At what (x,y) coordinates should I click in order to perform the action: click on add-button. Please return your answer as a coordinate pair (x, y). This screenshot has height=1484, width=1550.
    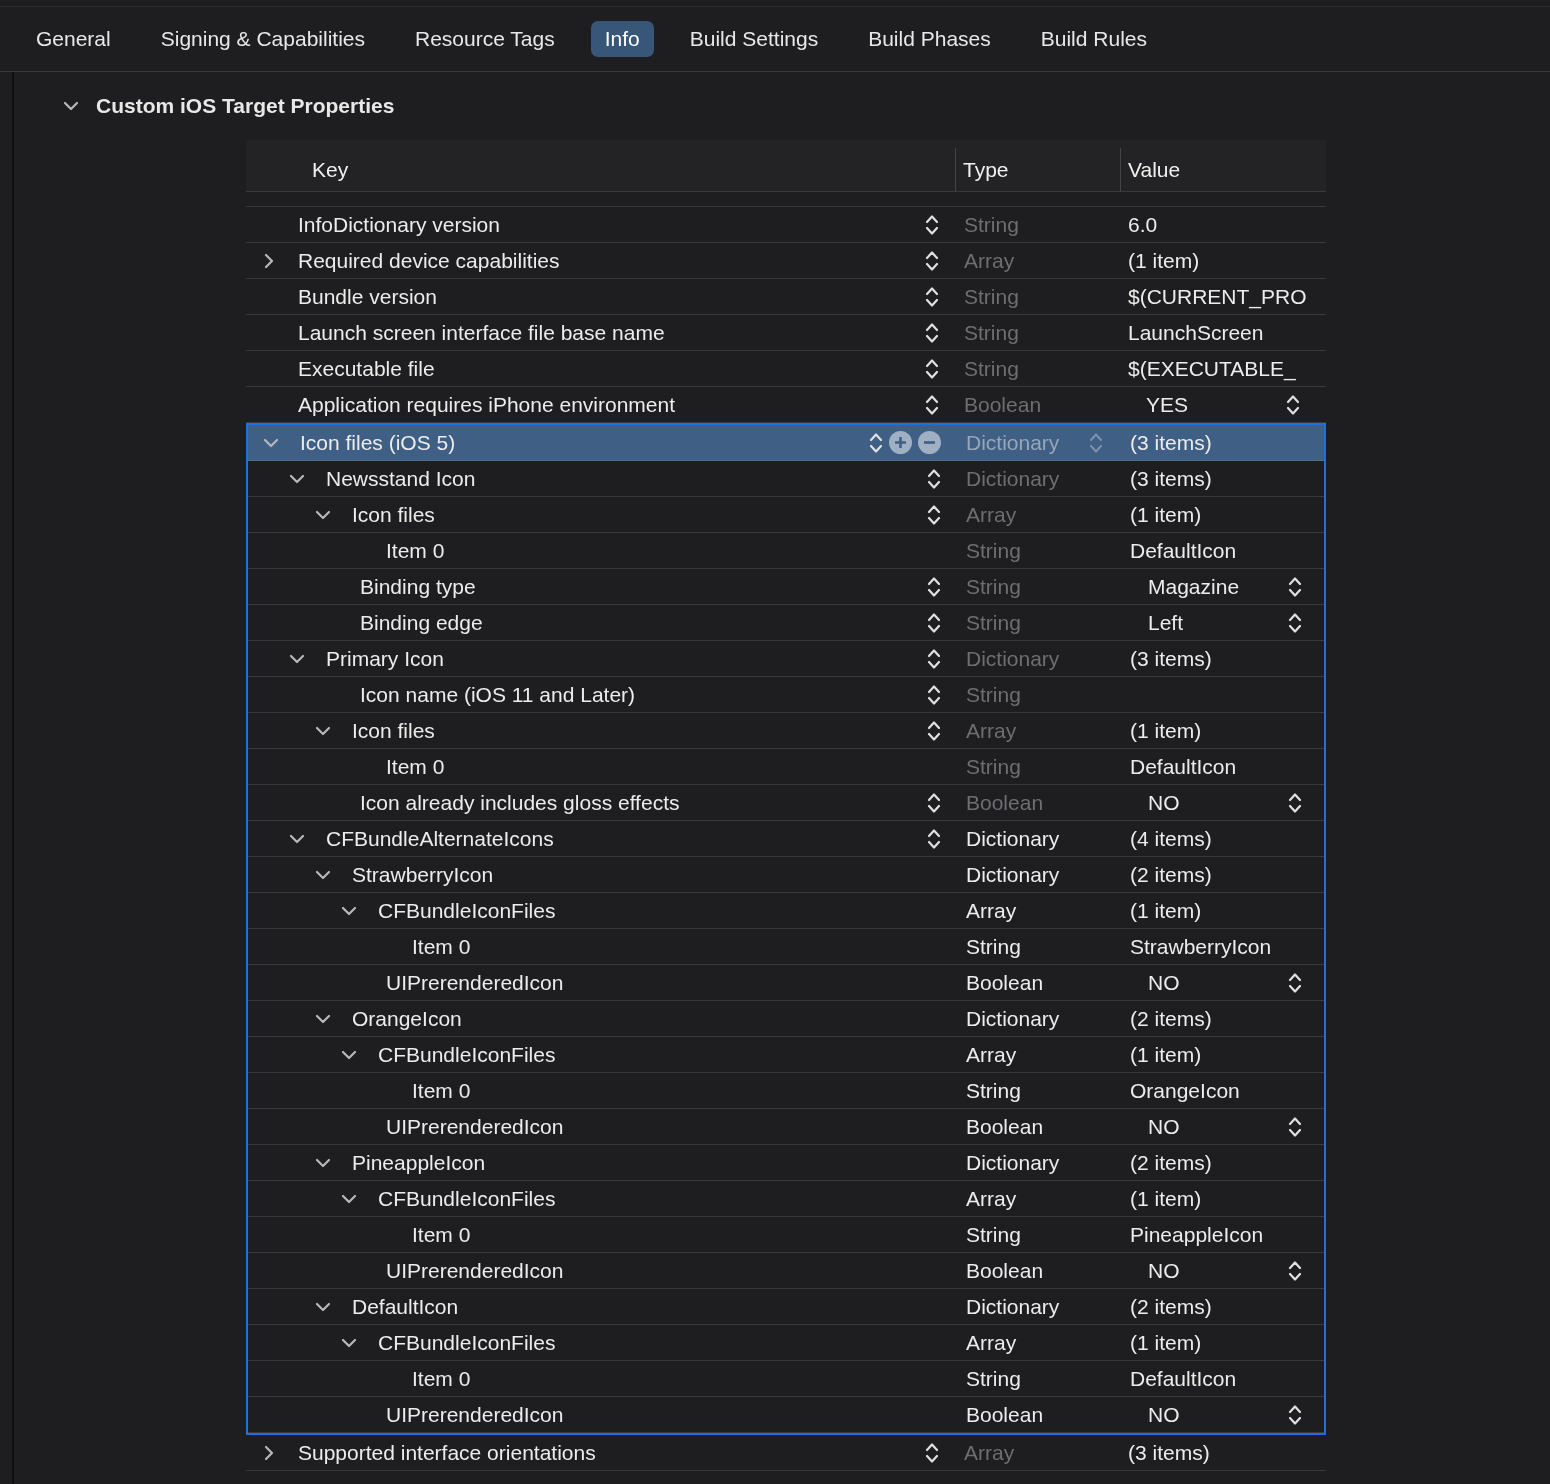
    Looking at the image, I should click on (900, 442).